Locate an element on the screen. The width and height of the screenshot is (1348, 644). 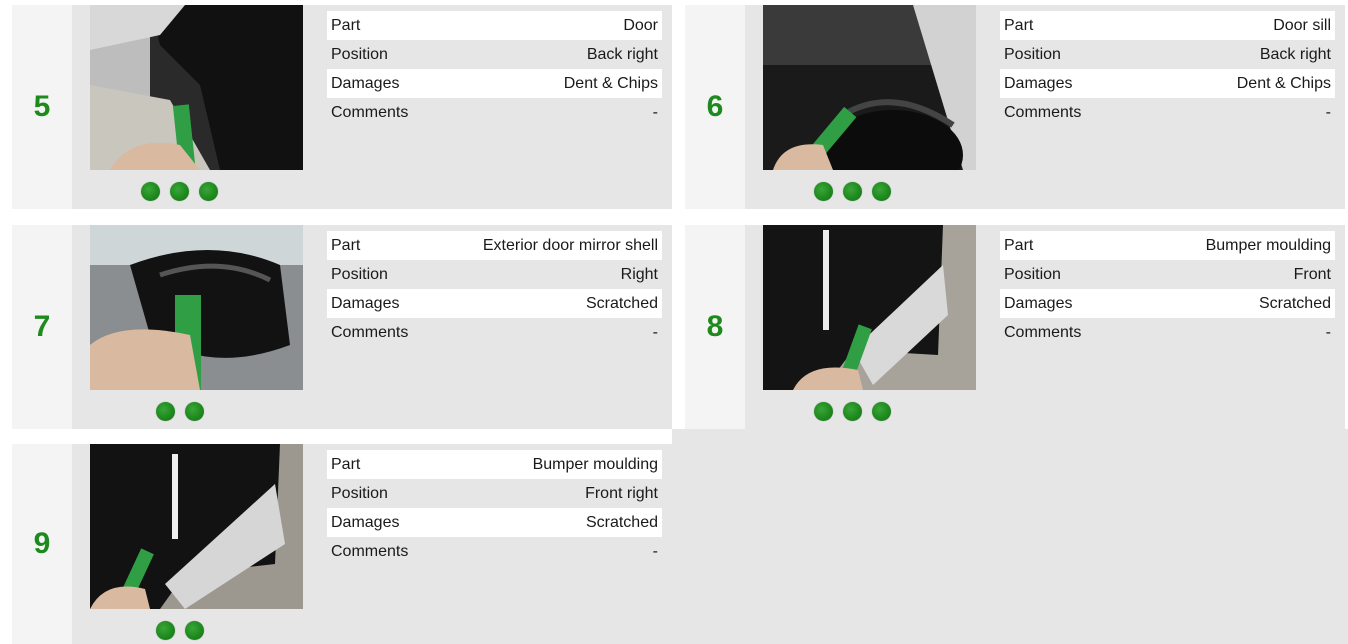
damage-number: 7 is located at coordinates (42, 326).